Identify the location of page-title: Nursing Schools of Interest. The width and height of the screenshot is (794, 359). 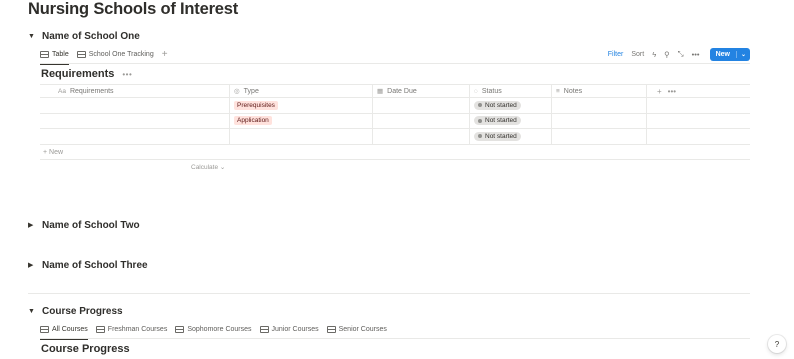
(133, 9).